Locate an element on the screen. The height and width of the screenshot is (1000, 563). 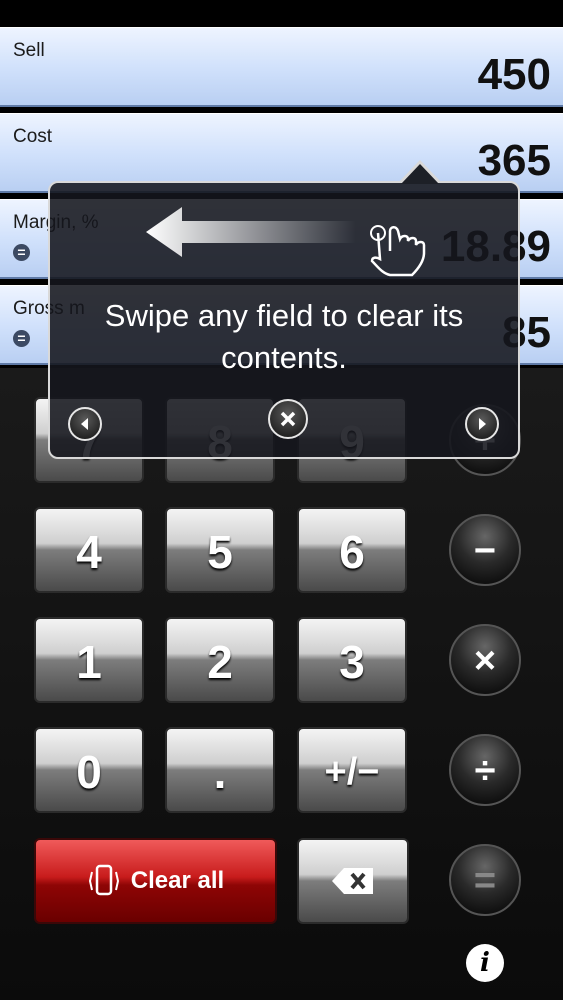
key-1: 1 is located at coordinates (89, 660).